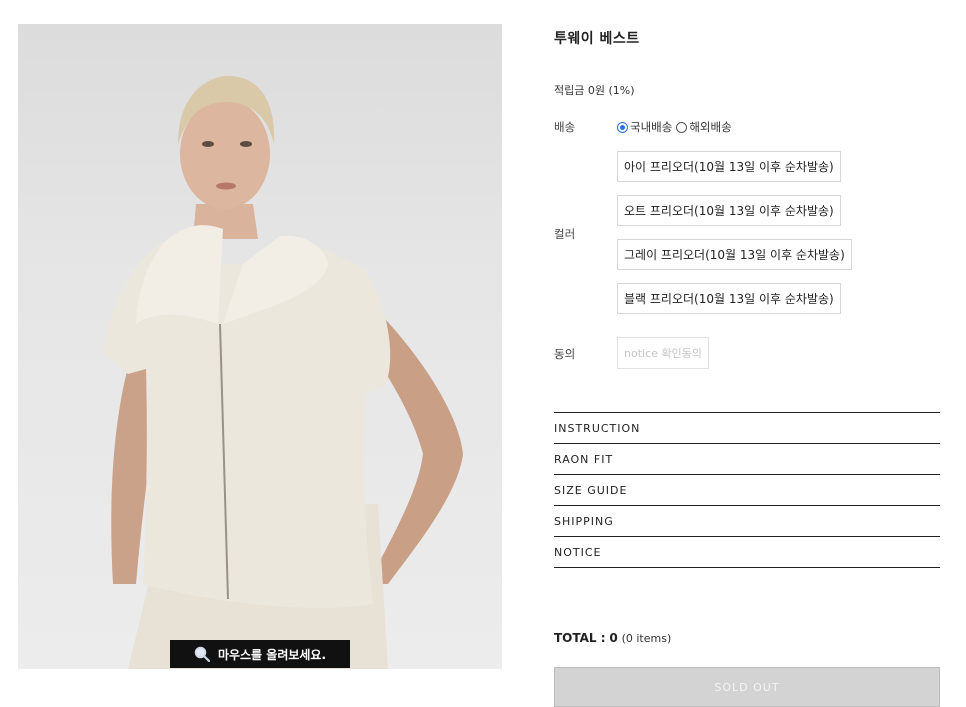  I want to click on color-option-ivory: 아이 프리오더(10월 13일 이후 순차발송), so click(729, 166).